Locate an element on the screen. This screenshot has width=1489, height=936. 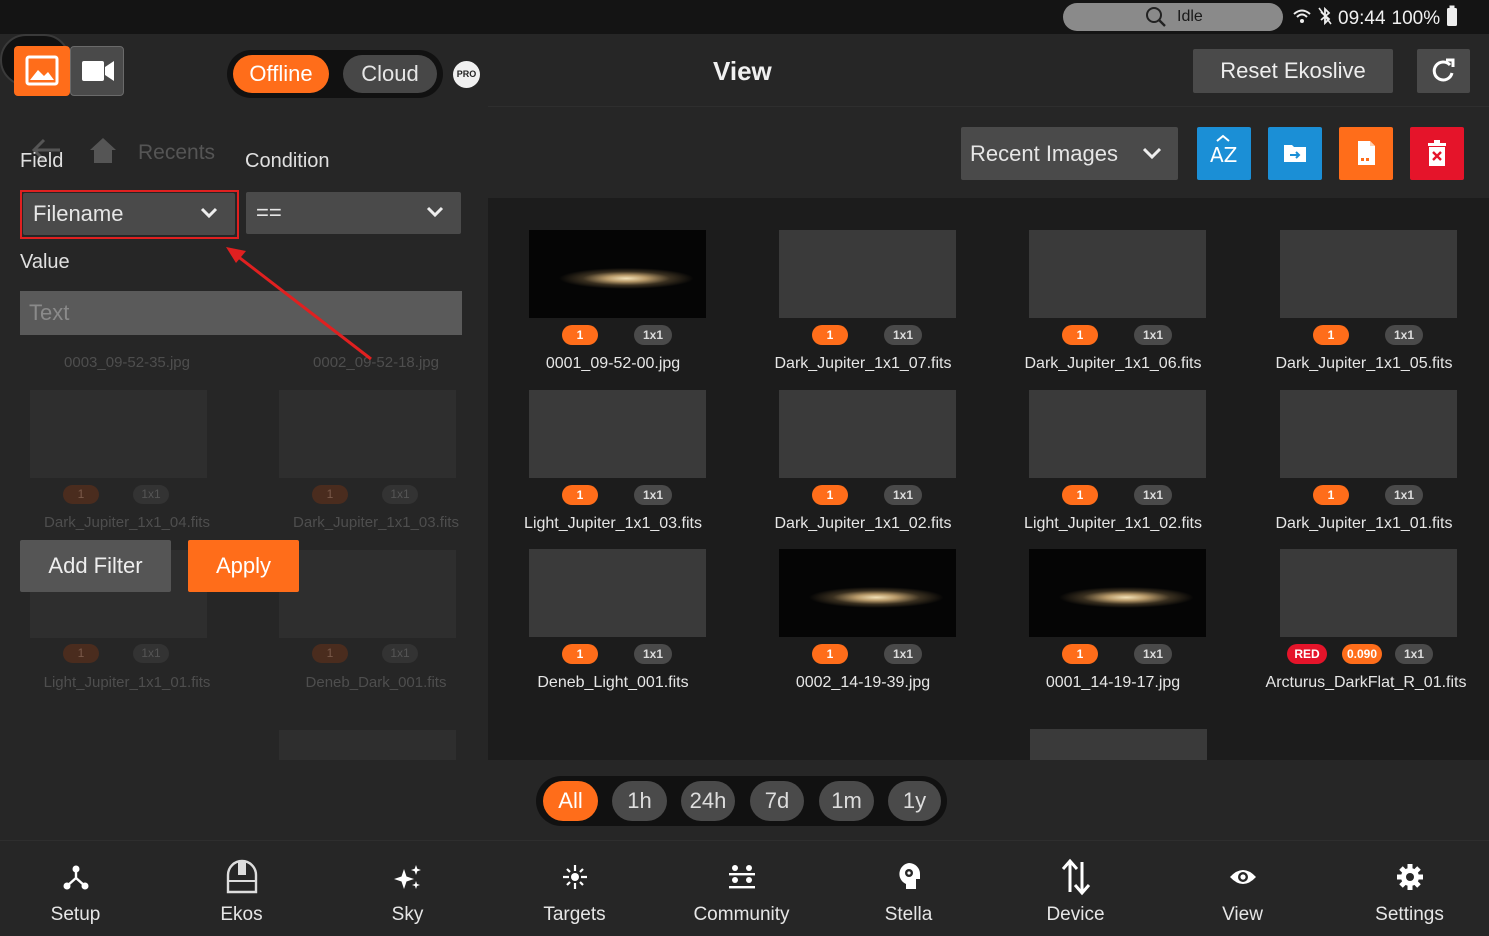
nav-view: View is located at coordinates (1242, 888).